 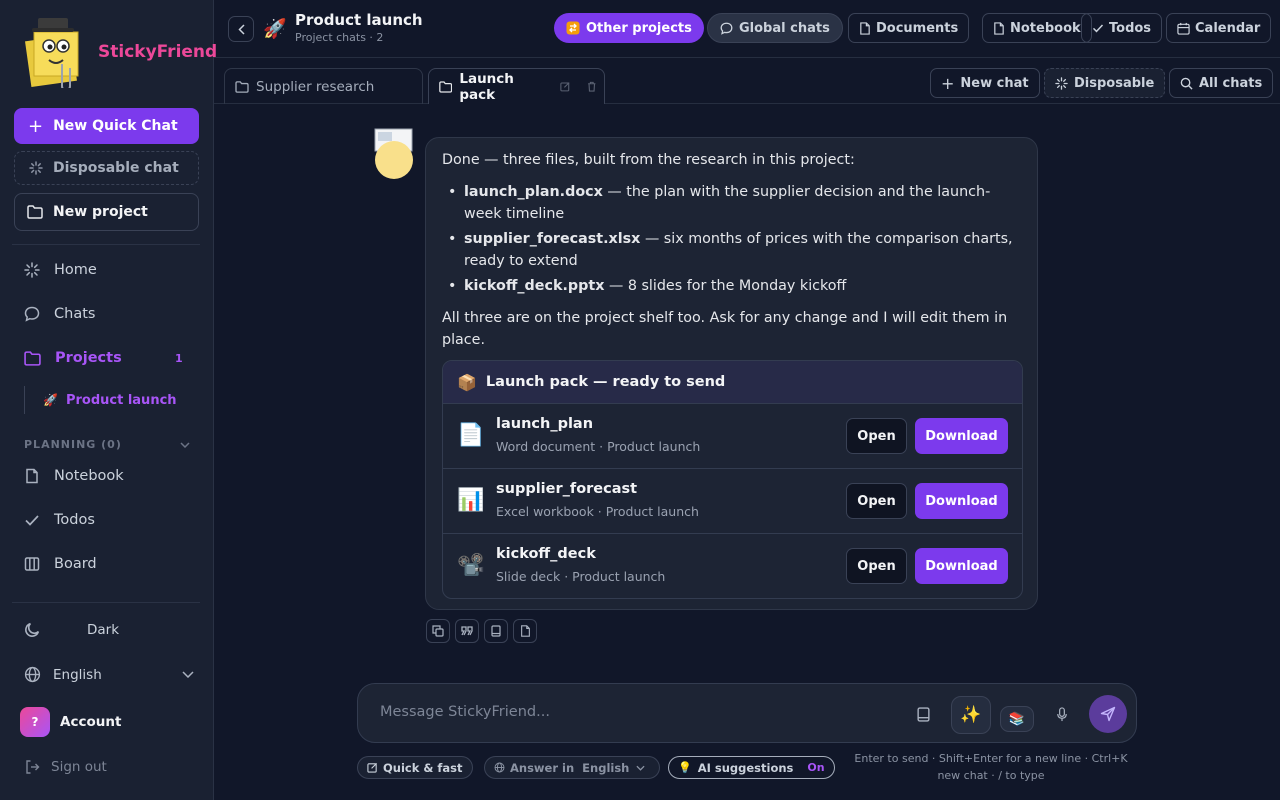 I want to click on chevron-down-icon, so click(x=185, y=444).